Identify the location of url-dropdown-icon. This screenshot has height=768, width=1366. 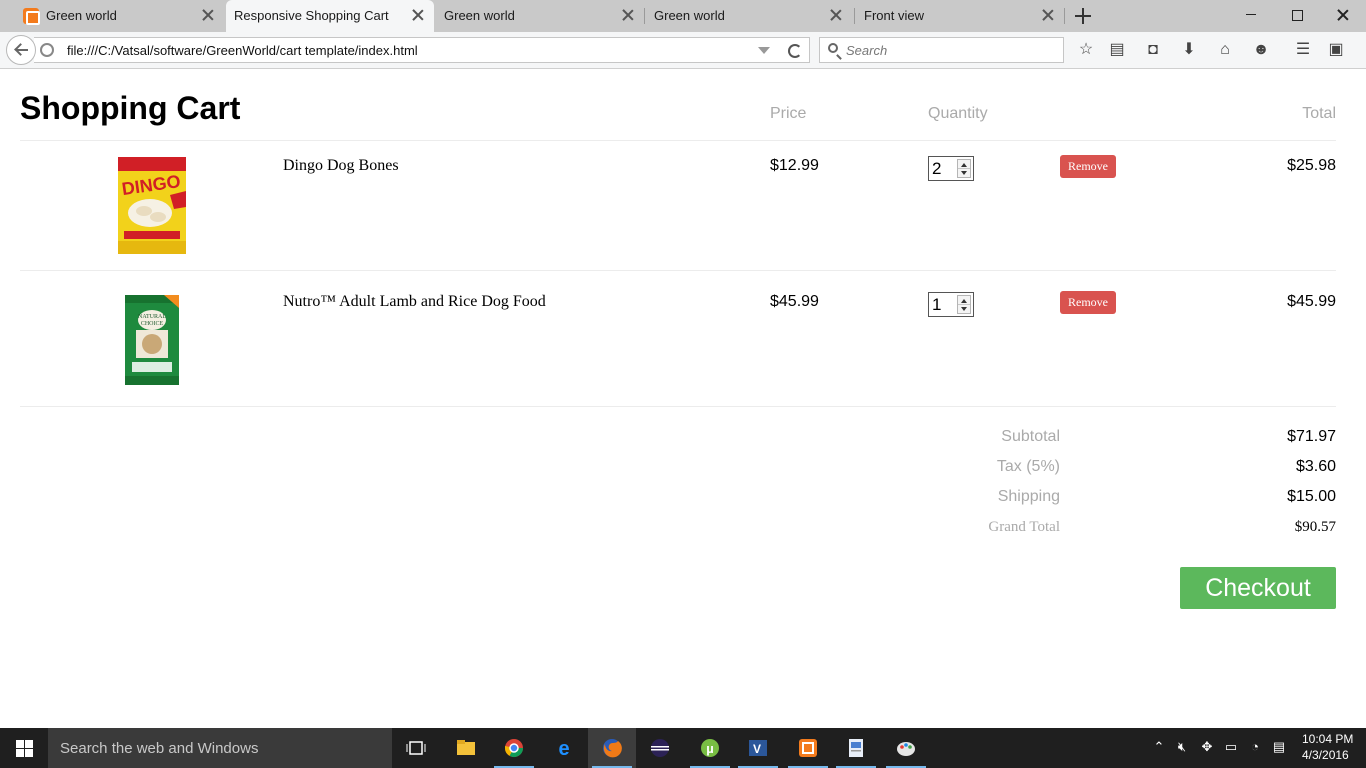
(764, 50).